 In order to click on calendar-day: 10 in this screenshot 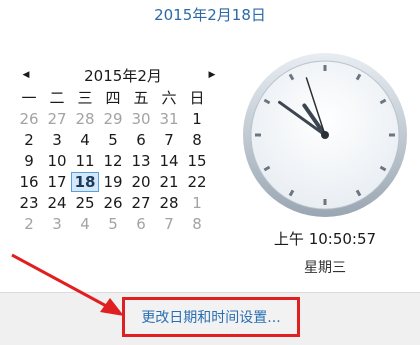, I will do `click(57, 161)`.